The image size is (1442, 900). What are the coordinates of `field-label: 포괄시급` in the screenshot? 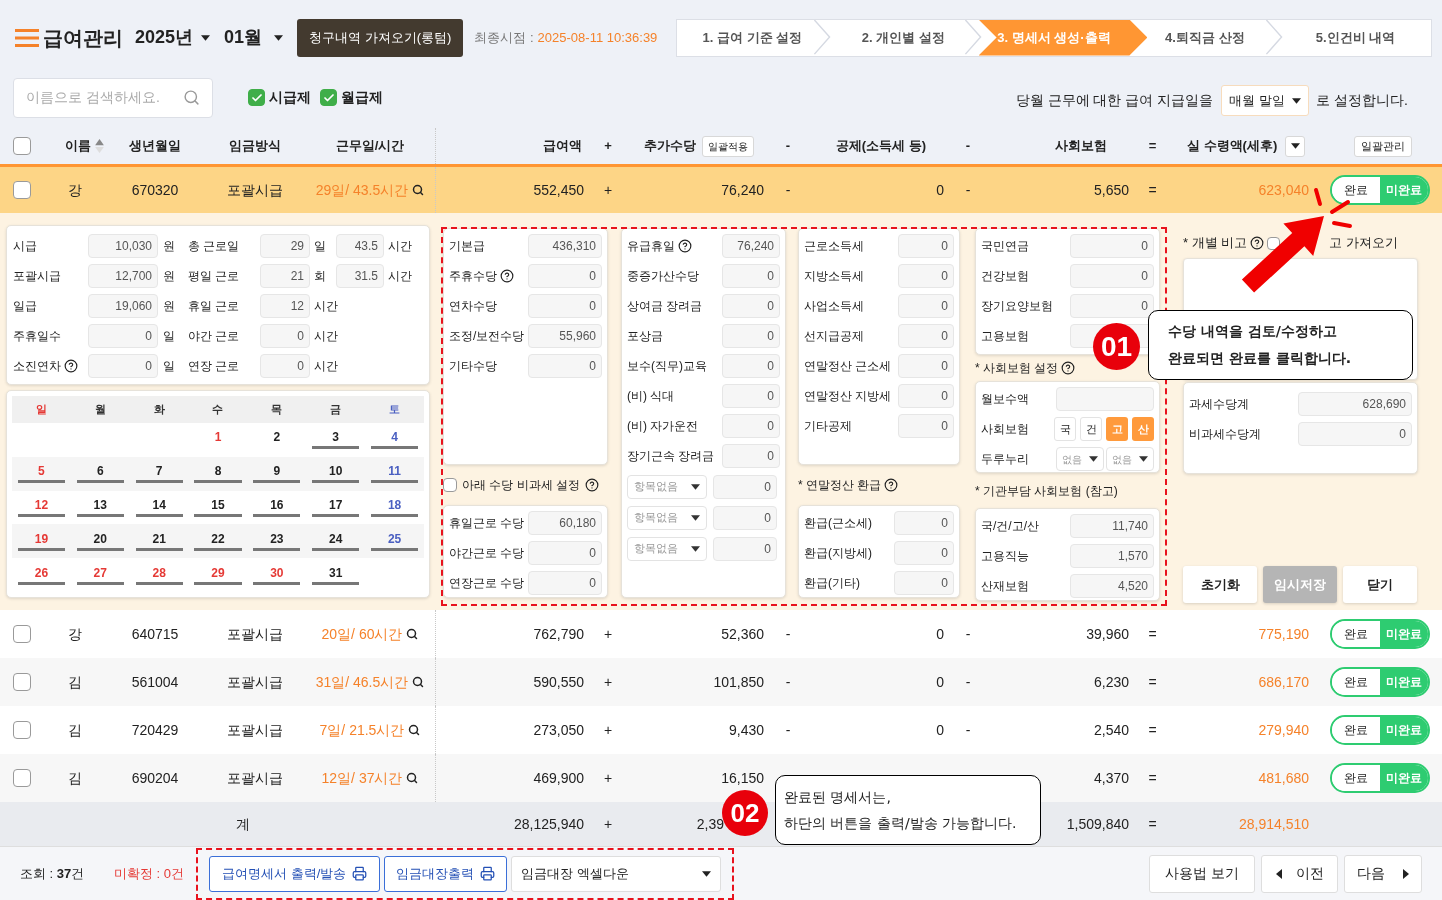 It's located at (37, 276).